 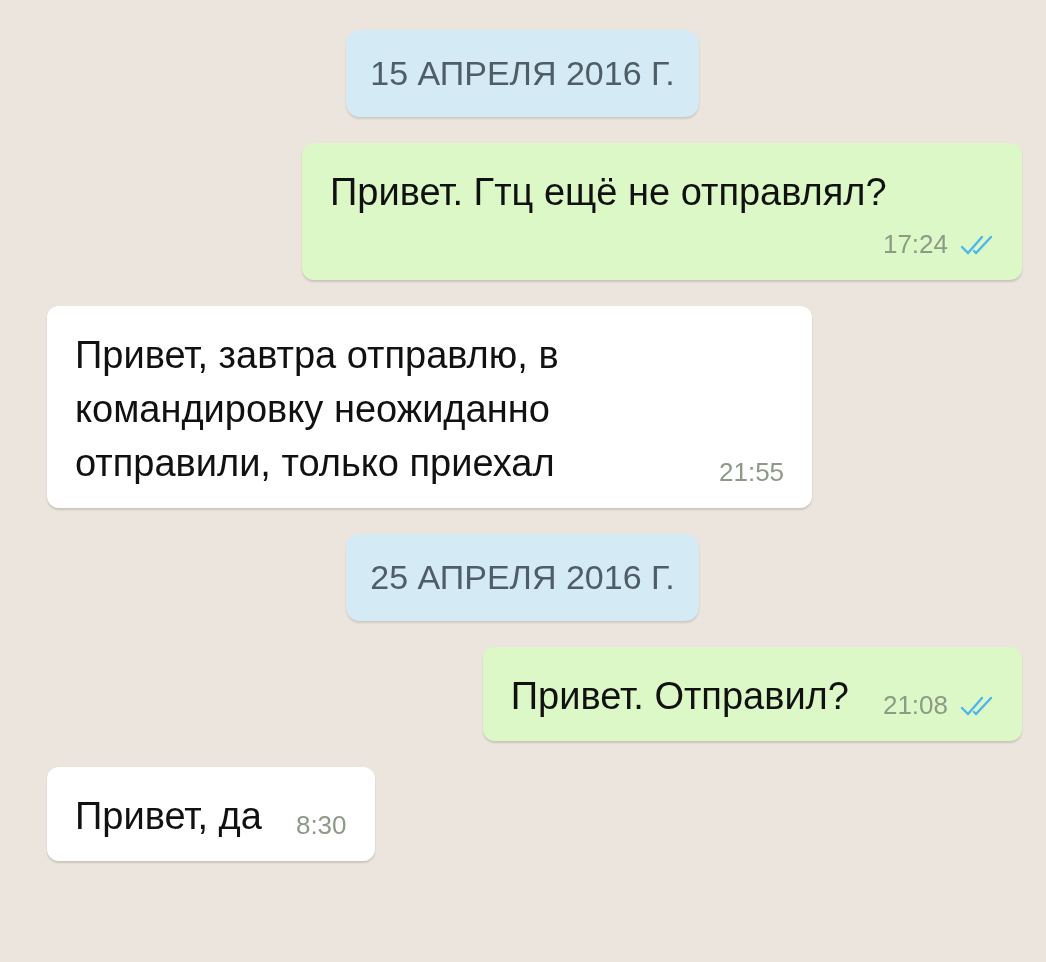 I want to click on message-text: Привет, да, so click(x=168, y=816).